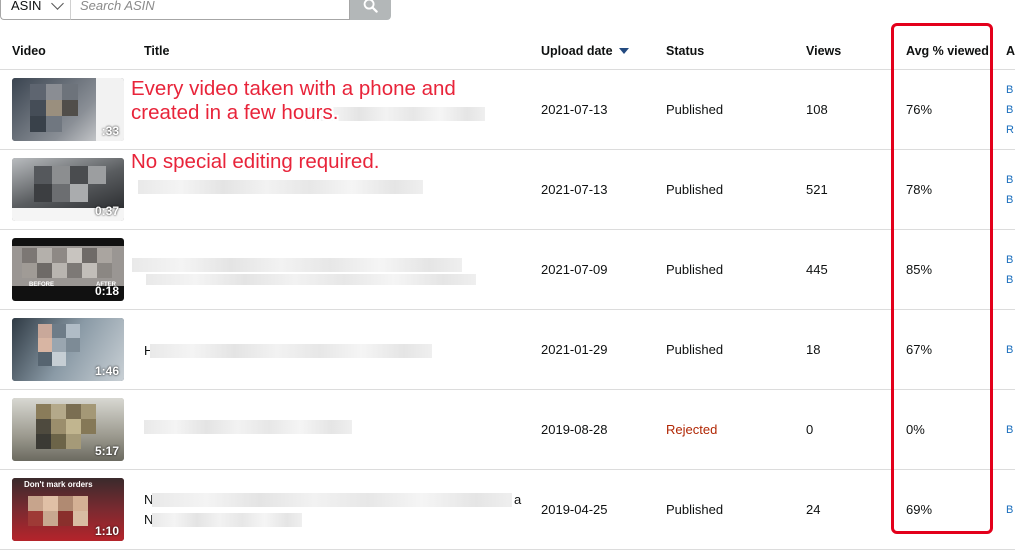 The height and width of the screenshot is (554, 1015). Describe the element at coordinates (817, 109) in the screenshot. I see `views: 108` at that location.